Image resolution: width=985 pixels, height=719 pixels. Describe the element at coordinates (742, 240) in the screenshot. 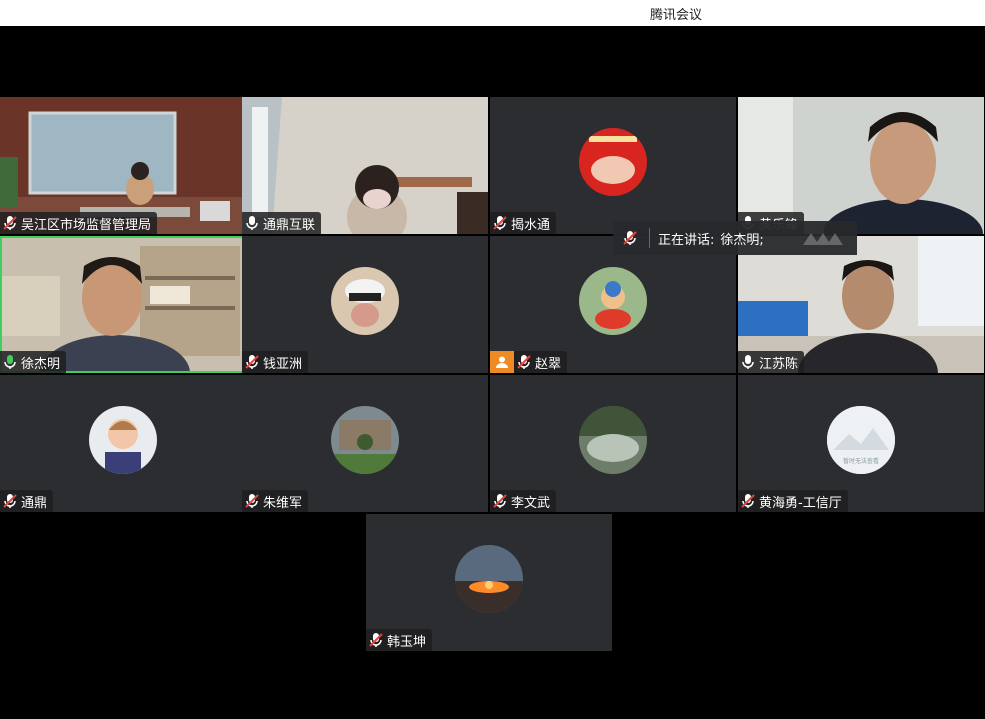

I see `speaking-names: 徐杰明;` at that location.